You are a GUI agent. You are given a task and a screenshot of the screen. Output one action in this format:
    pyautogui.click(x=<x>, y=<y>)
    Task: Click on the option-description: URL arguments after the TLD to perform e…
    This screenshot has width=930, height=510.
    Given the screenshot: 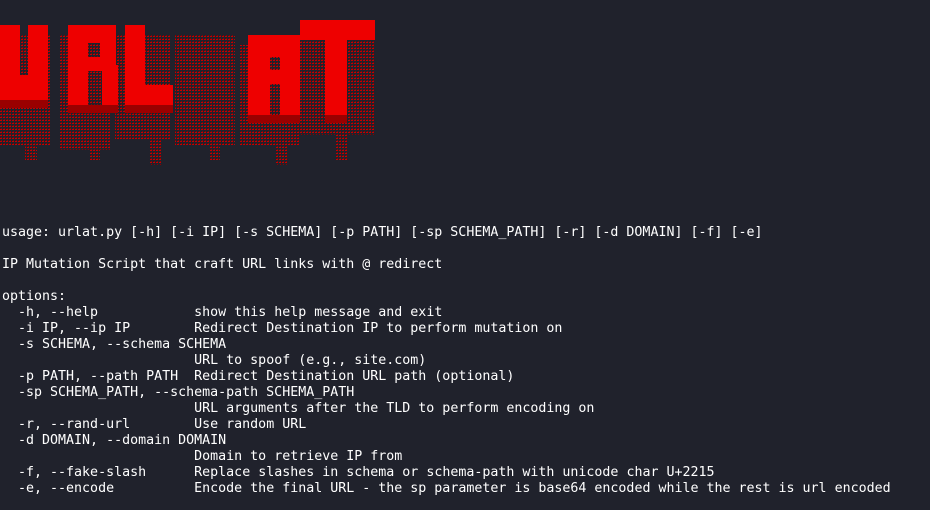 What is the action you would take?
    pyautogui.click(x=394, y=408)
    